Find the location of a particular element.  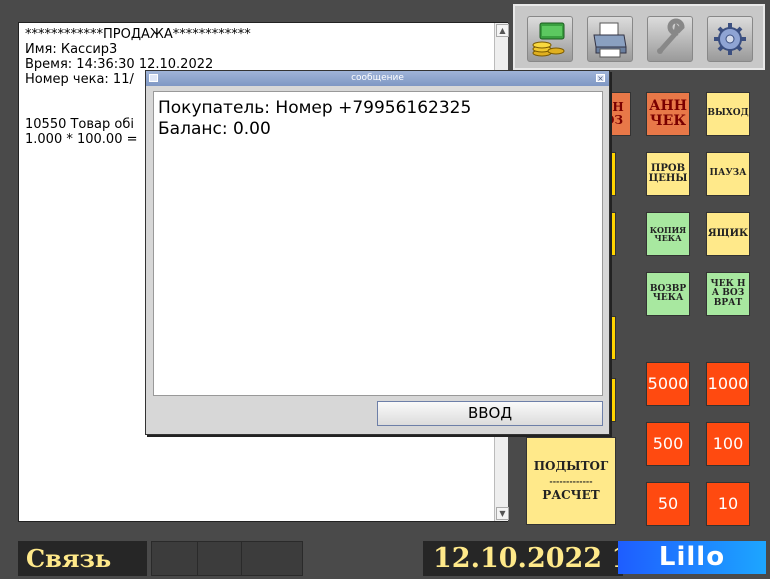

return-receipt-button: ЧЕК Н А ВОЗ ВРАТ is located at coordinates (728, 294).